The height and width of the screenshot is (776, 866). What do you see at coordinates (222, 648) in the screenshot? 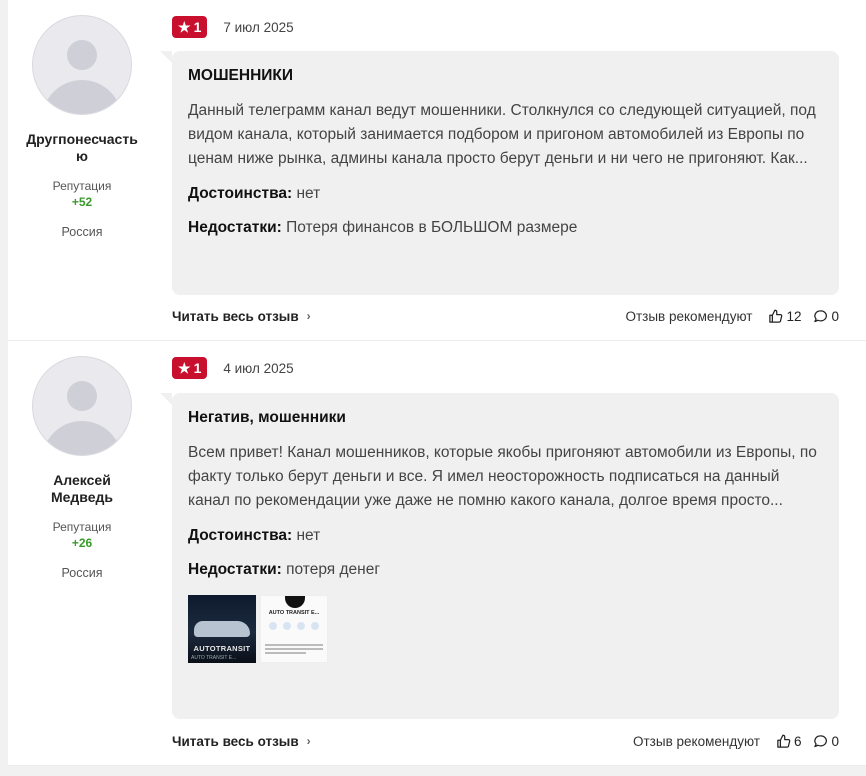
I see `thumbnail-caption: AUTOTRANSIT` at bounding box center [222, 648].